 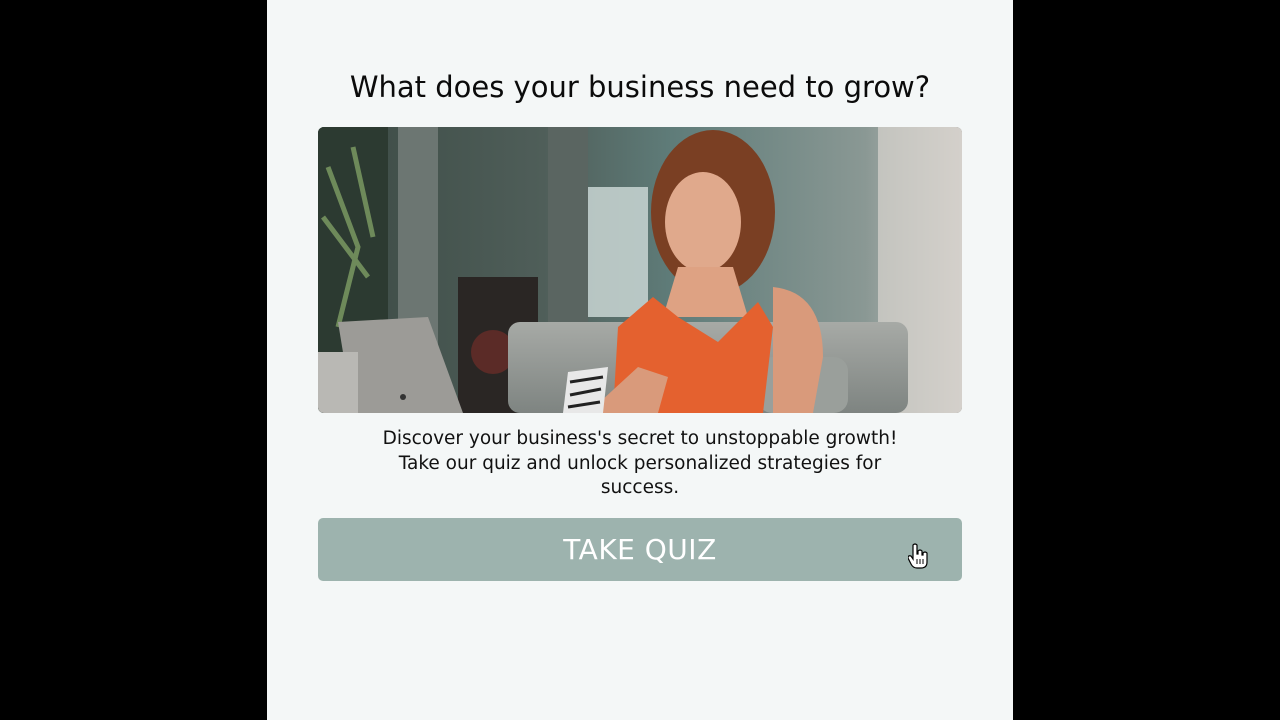 What do you see at coordinates (640, 549) in the screenshot?
I see `take-quiz-button: TAKE QUIZ` at bounding box center [640, 549].